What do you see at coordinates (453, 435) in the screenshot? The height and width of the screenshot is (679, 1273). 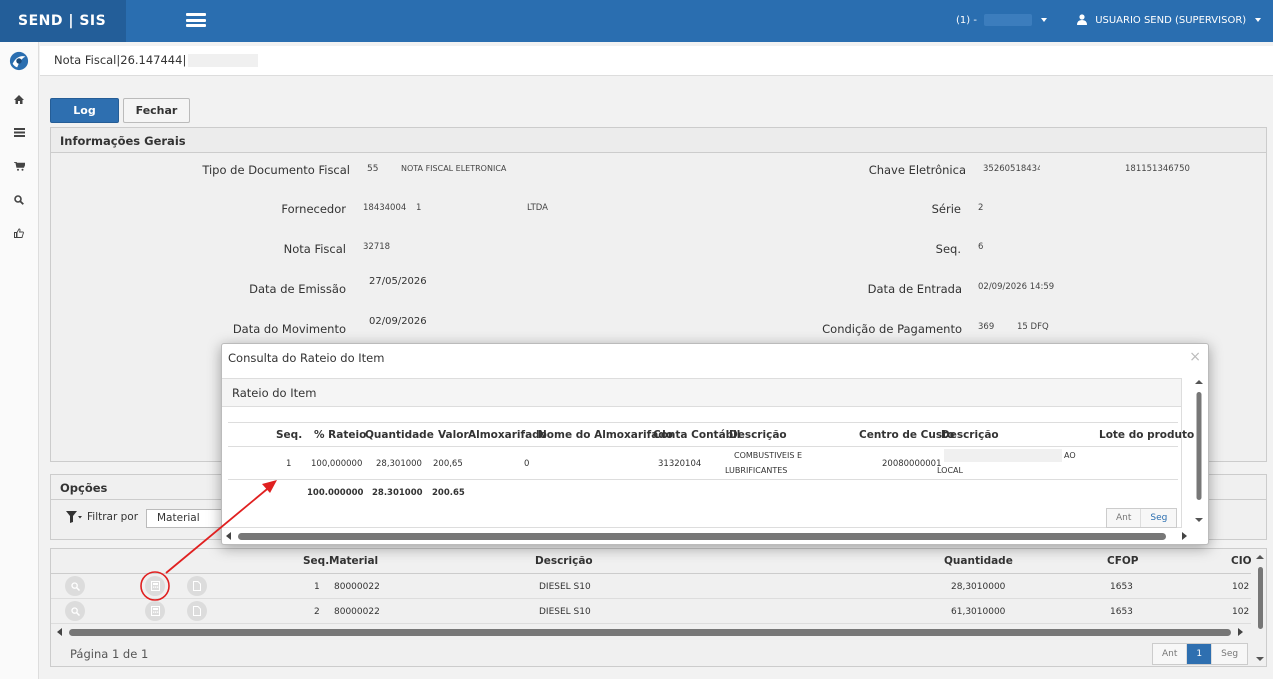 I see `col-valor: Valor` at bounding box center [453, 435].